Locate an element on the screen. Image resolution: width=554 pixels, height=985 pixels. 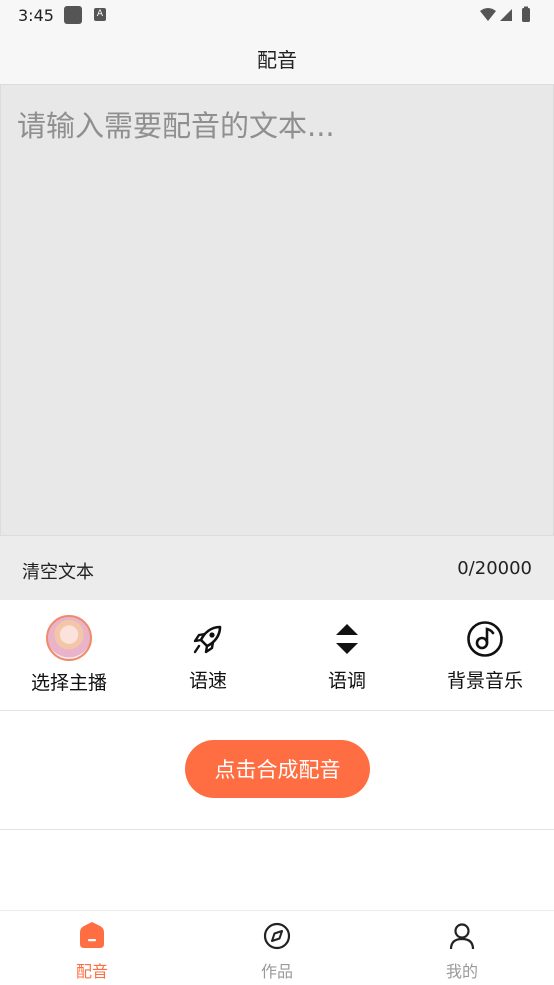
select-anchor-option: 选择主播 is located at coordinates (69, 655).